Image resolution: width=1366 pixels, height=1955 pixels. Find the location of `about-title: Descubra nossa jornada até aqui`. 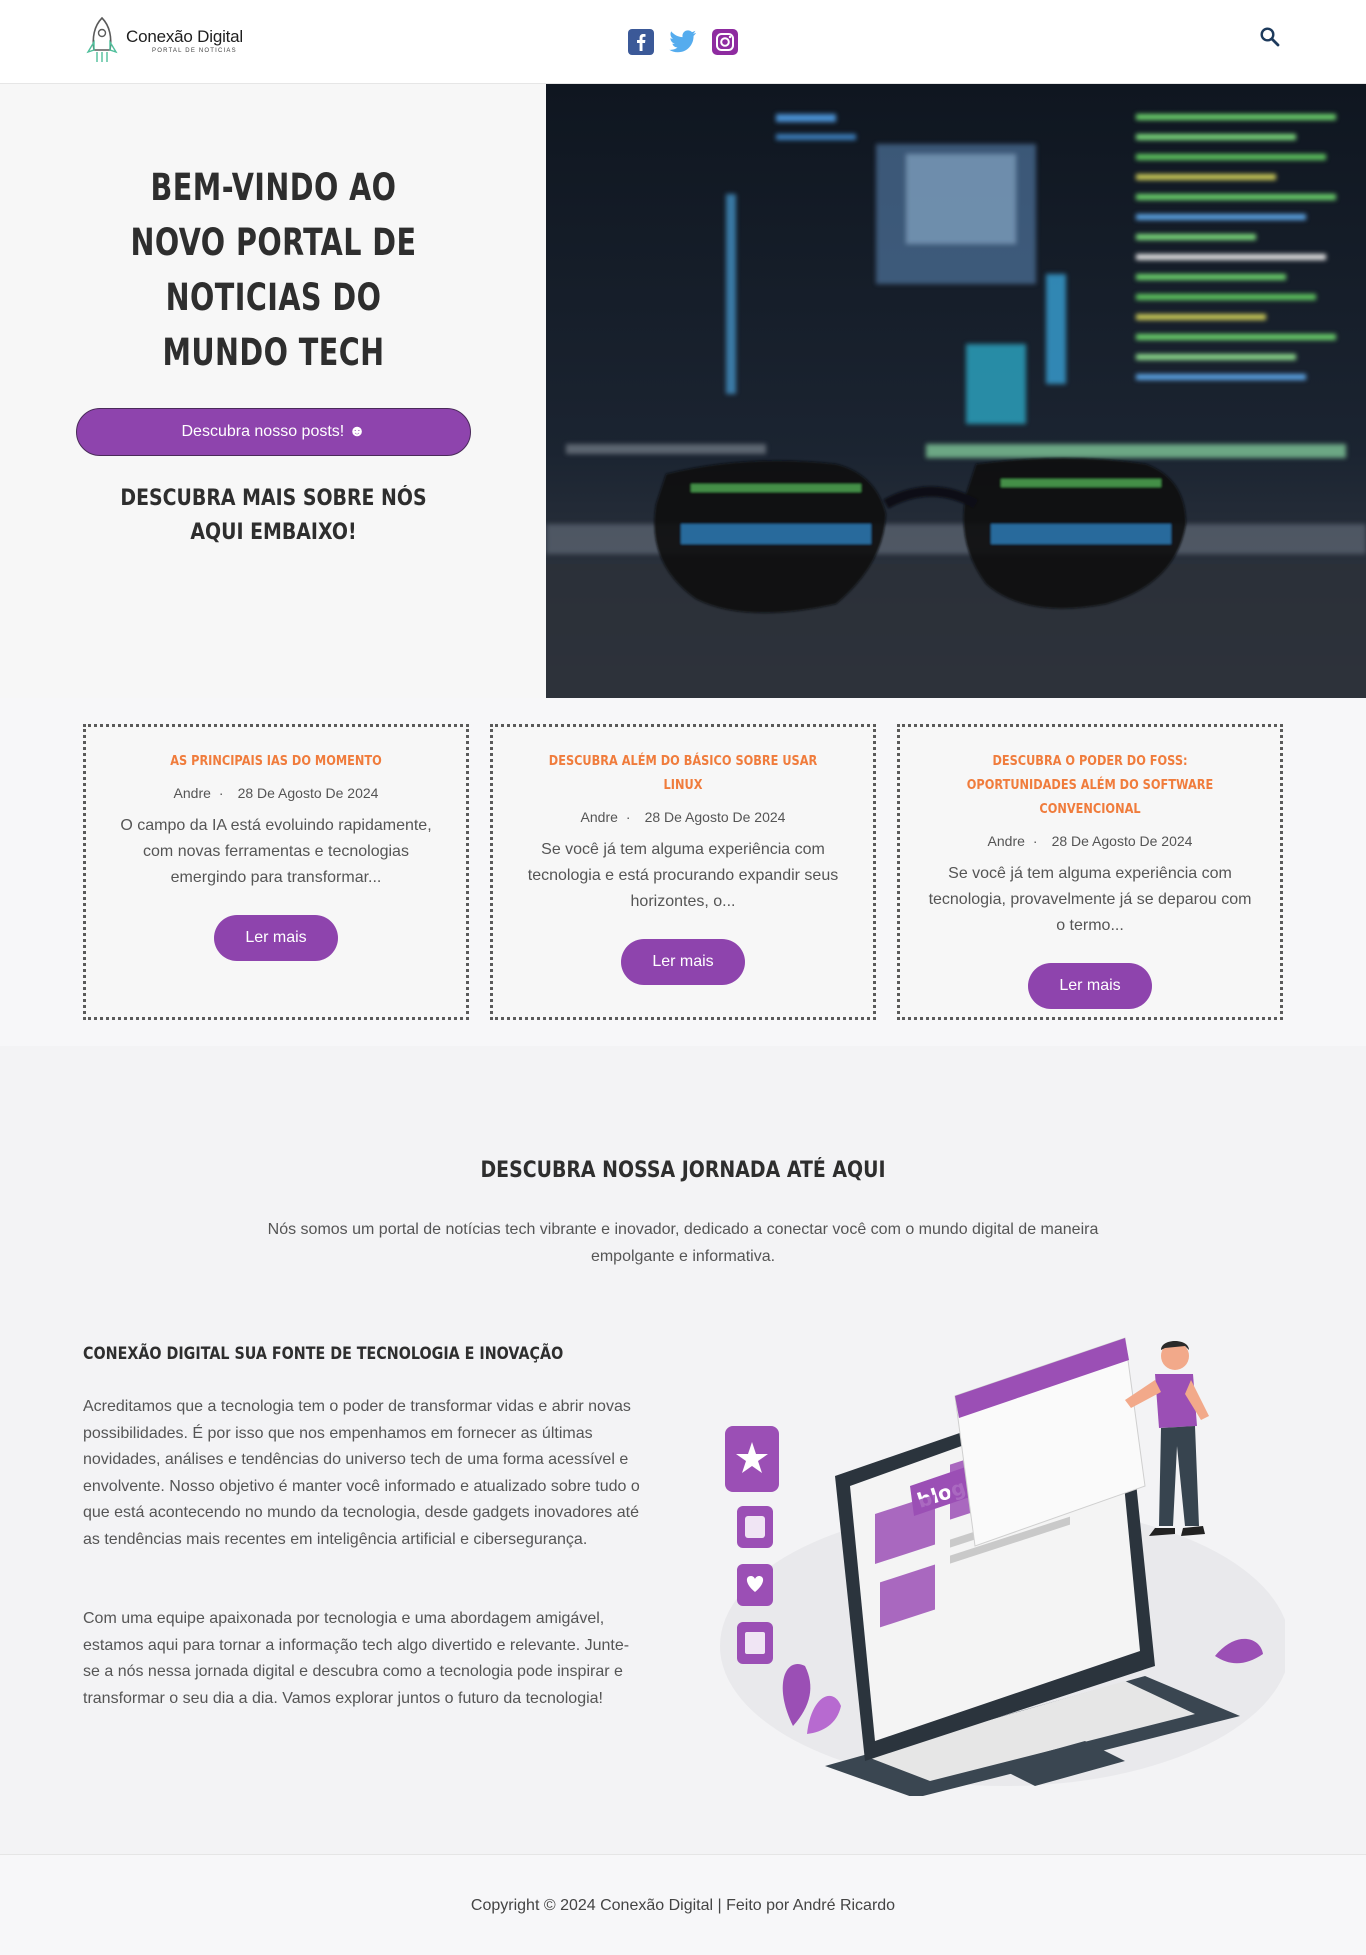

about-title: Descubra nossa jornada até aqui is located at coordinates (683, 1170).